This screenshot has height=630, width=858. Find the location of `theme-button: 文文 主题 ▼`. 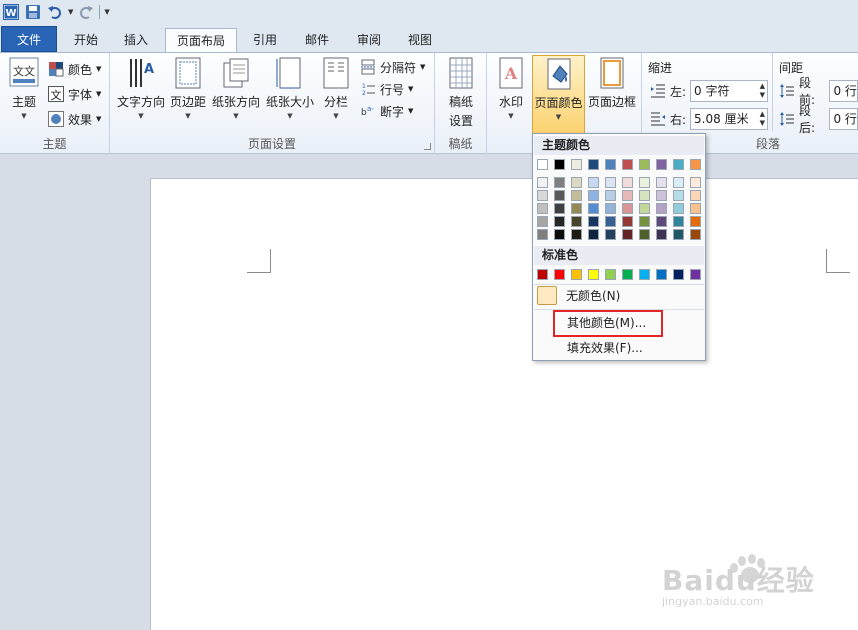

theme-button: 文文 主题 ▼ is located at coordinates (24, 88).